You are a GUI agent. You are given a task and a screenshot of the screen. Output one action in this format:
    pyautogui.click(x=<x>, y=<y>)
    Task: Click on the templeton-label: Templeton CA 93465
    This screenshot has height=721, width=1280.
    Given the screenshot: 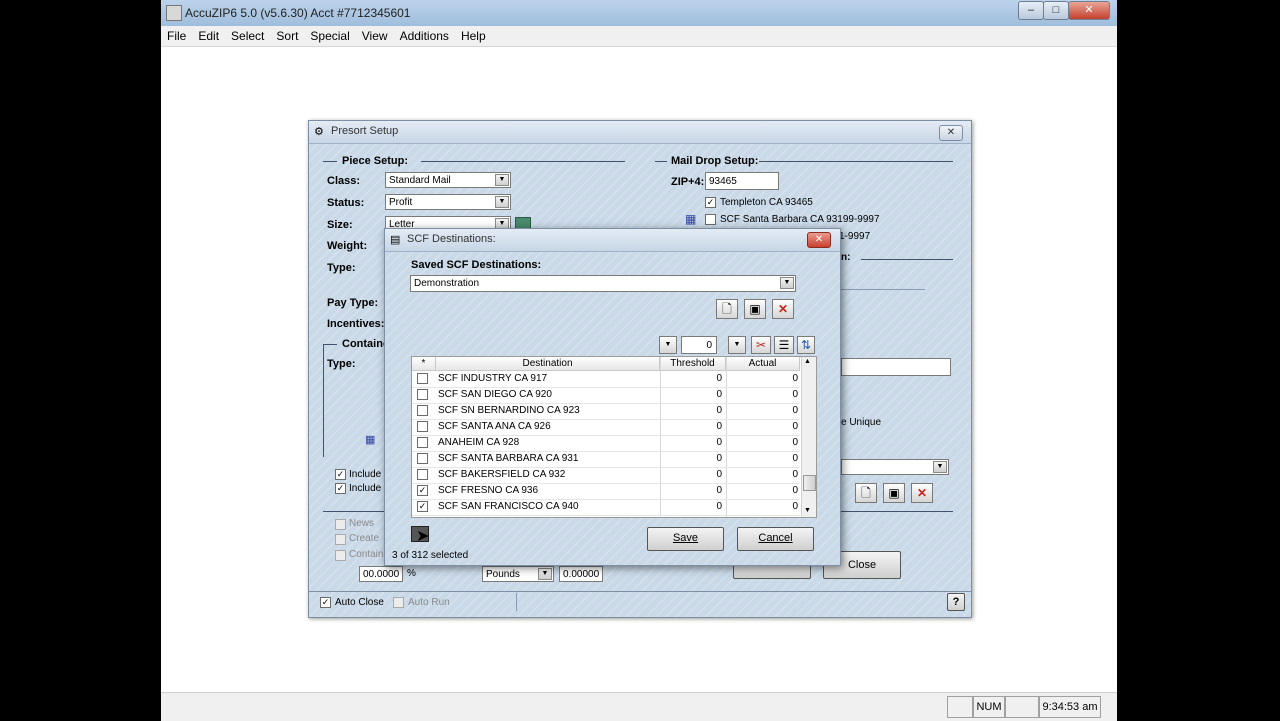 What is the action you would take?
    pyautogui.click(x=766, y=202)
    